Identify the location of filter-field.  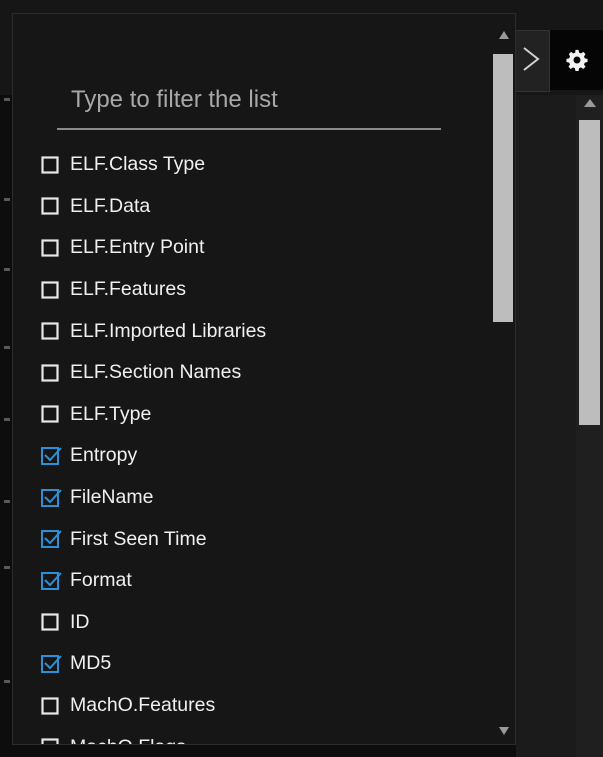
(249, 102).